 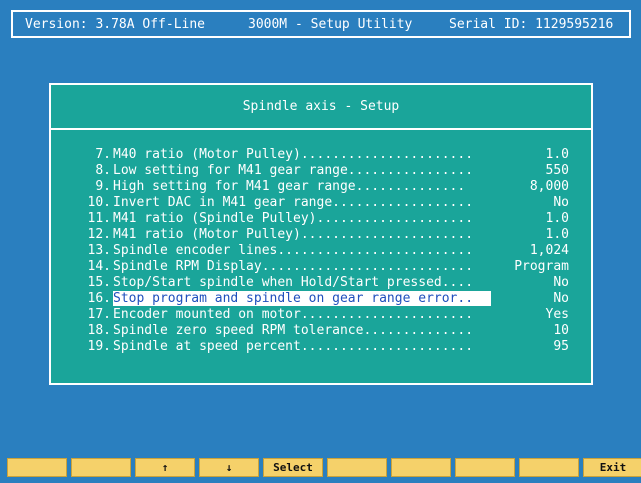 I want to click on setting-number: 17., so click(x=99, y=314).